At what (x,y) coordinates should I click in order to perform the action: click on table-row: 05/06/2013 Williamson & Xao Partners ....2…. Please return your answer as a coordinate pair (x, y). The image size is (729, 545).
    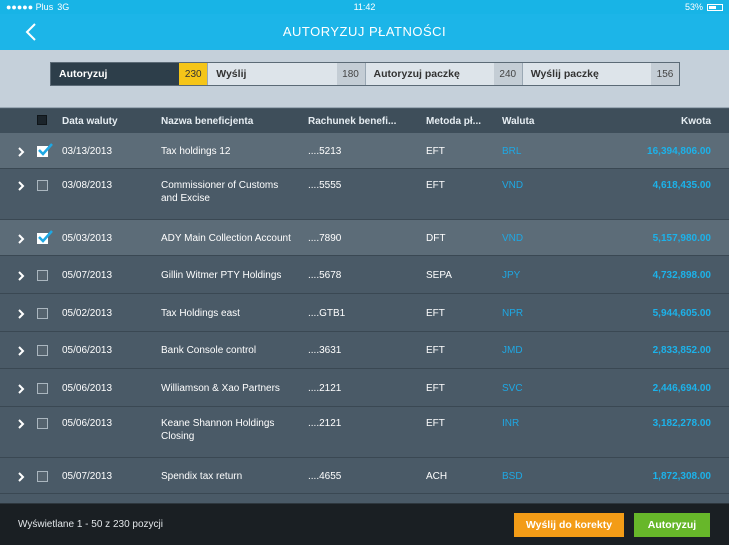
    Looking at the image, I should click on (364, 388).